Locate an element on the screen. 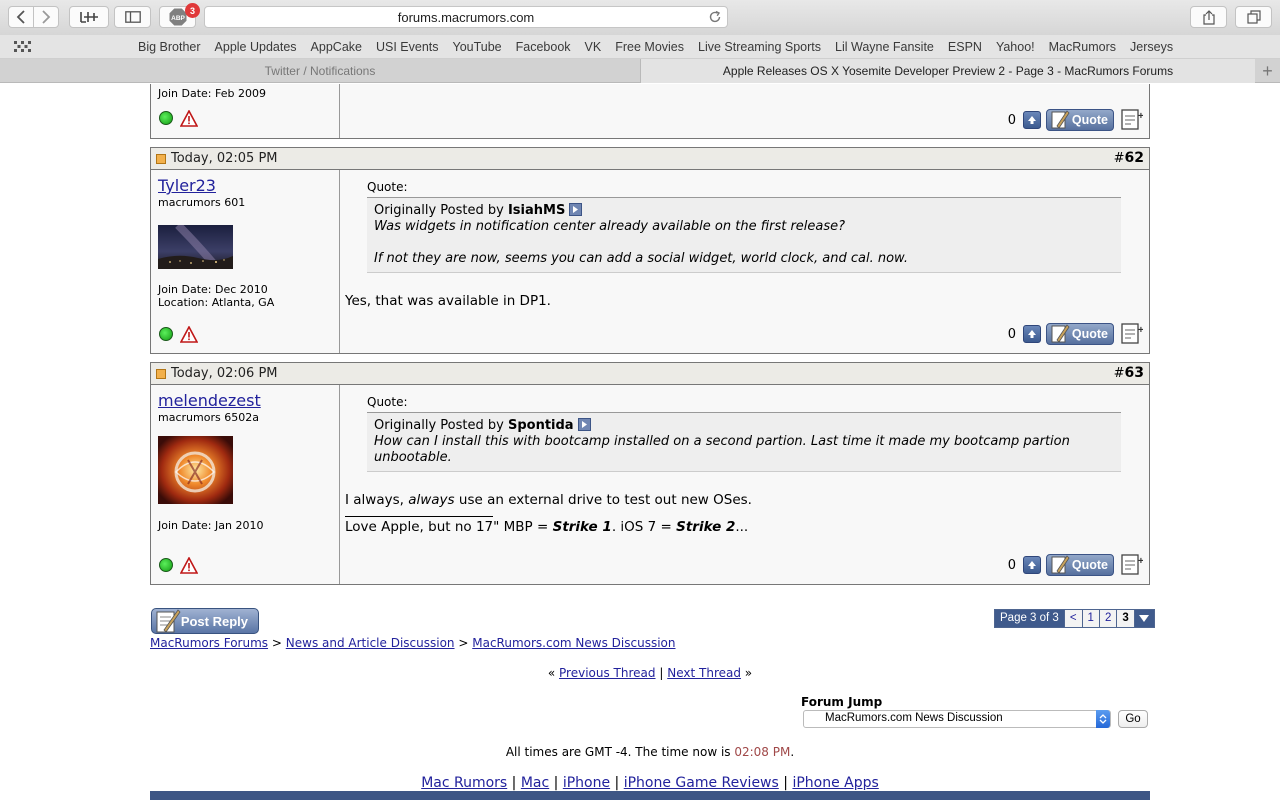 Image resolution: width=1280 pixels, height=800 pixels. quote-pen-icon is located at coordinates (1060, 333).